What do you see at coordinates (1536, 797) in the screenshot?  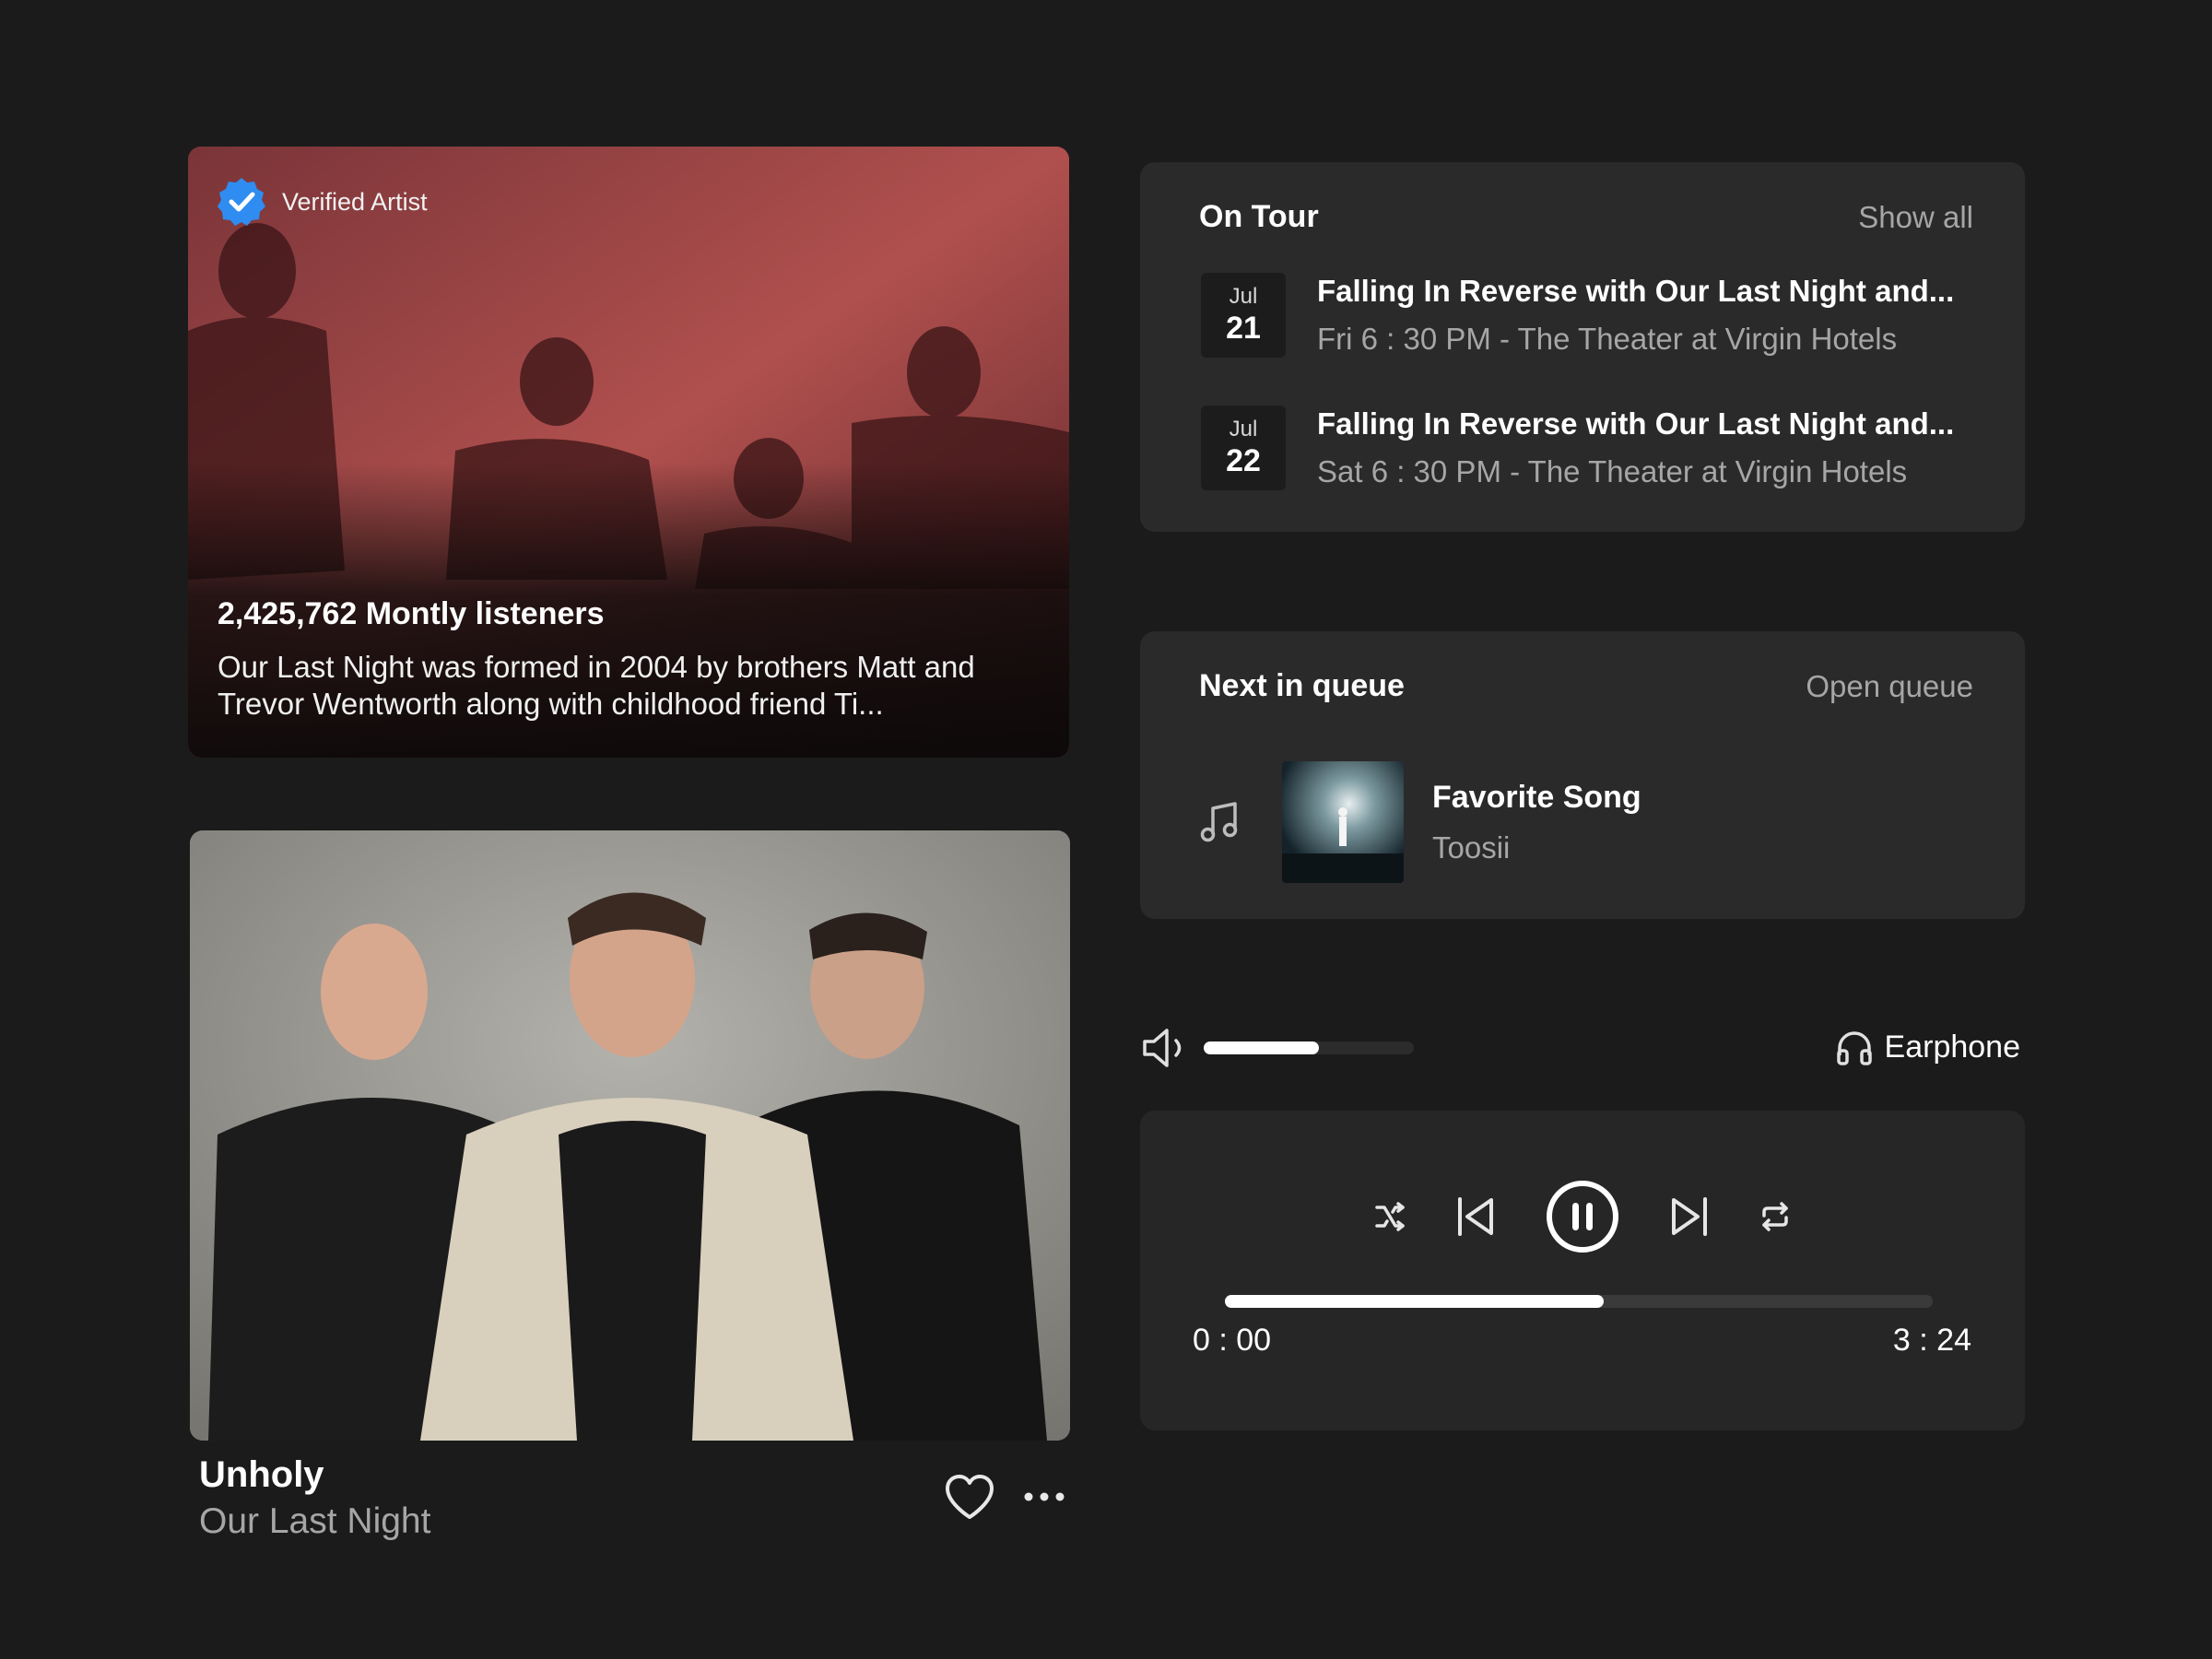 I see `queue-song-title: Favorite Song` at bounding box center [1536, 797].